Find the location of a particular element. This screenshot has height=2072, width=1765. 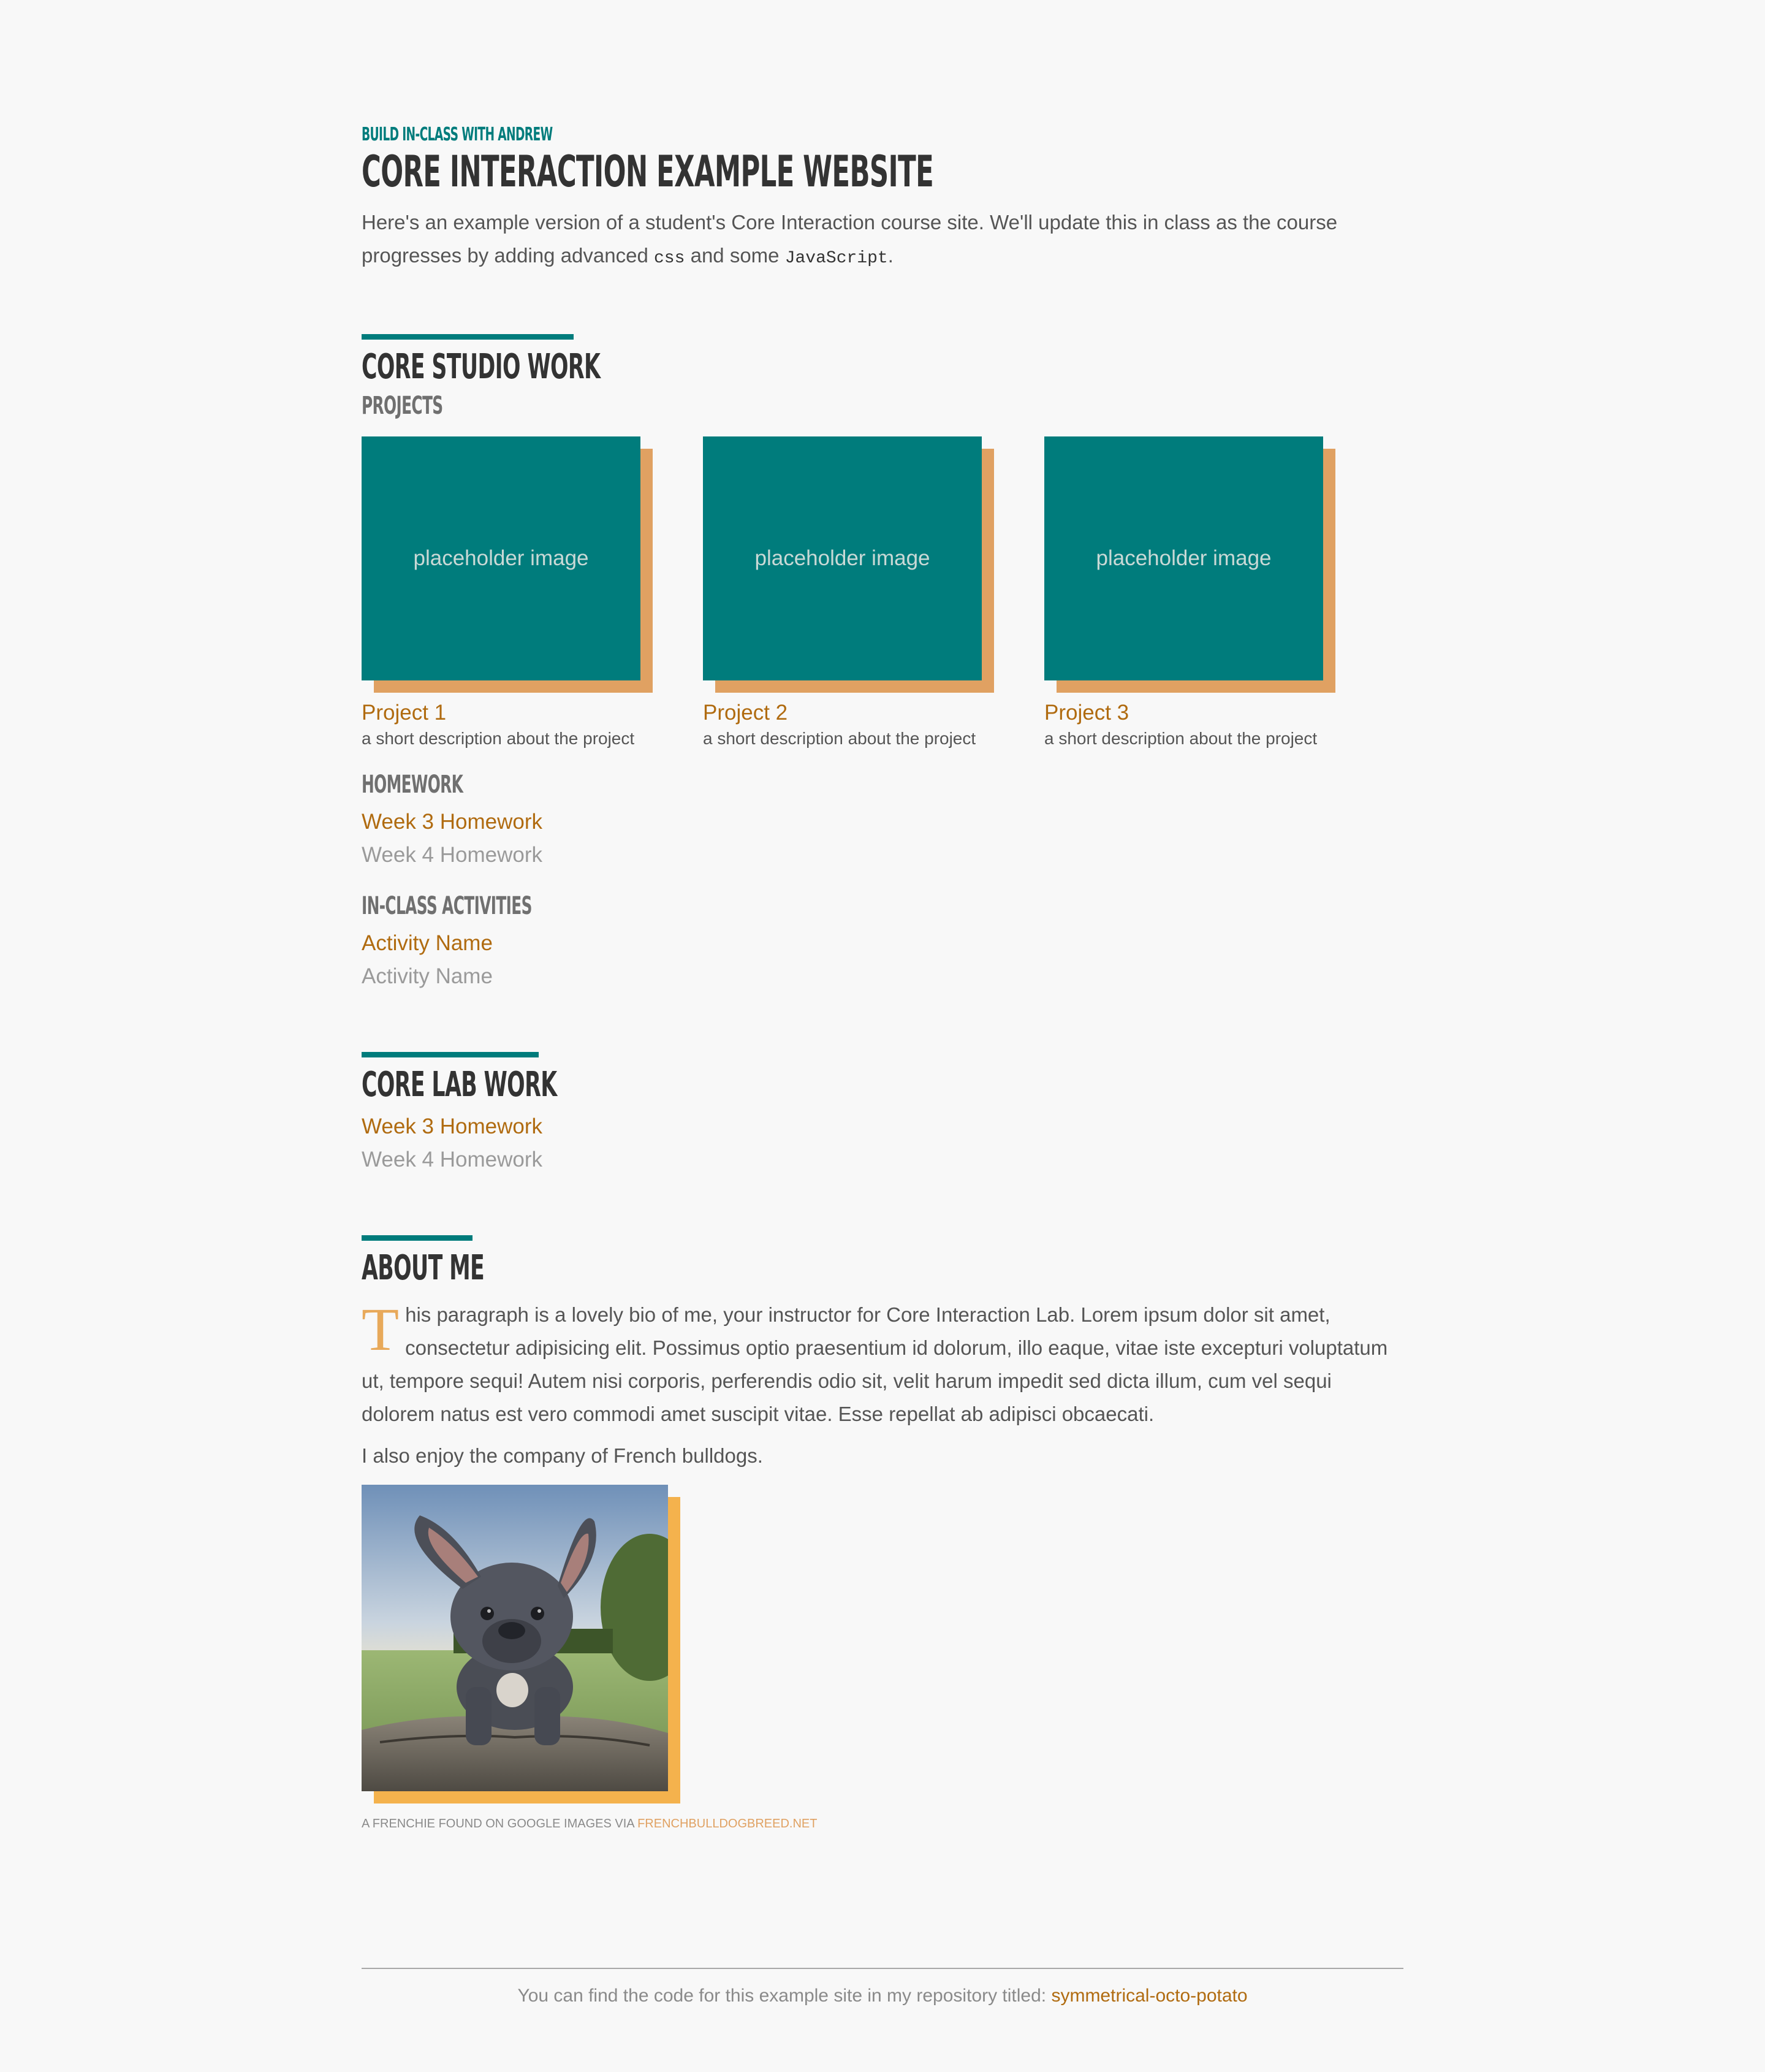

french-bulldog-illustration is located at coordinates (515, 1638).